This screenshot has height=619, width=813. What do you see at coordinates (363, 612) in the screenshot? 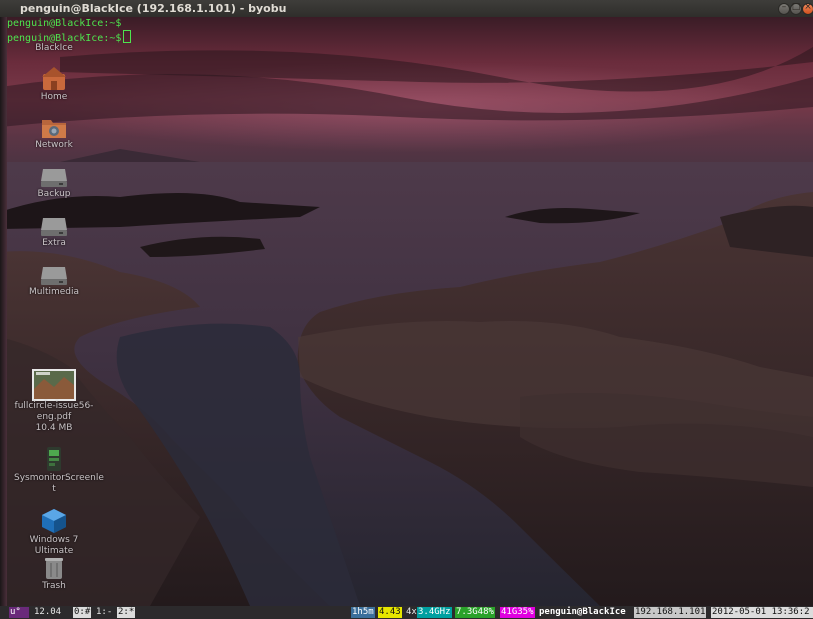
I see `uptime: 1h5m` at bounding box center [363, 612].